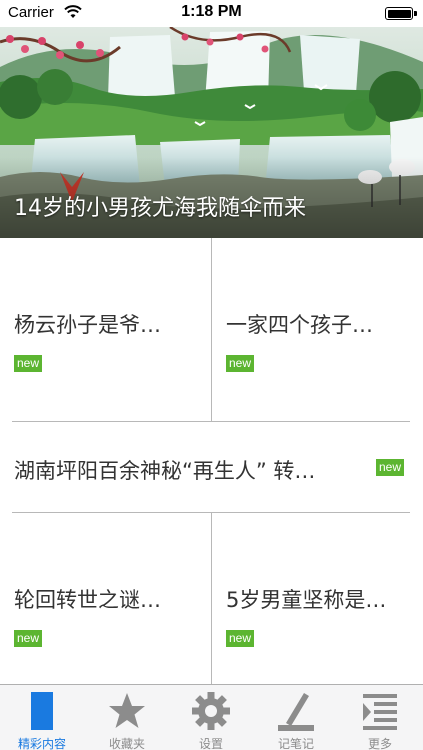 This screenshot has width=423, height=750. Describe the element at coordinates (211, 711) in the screenshot. I see `gear-icon` at that location.